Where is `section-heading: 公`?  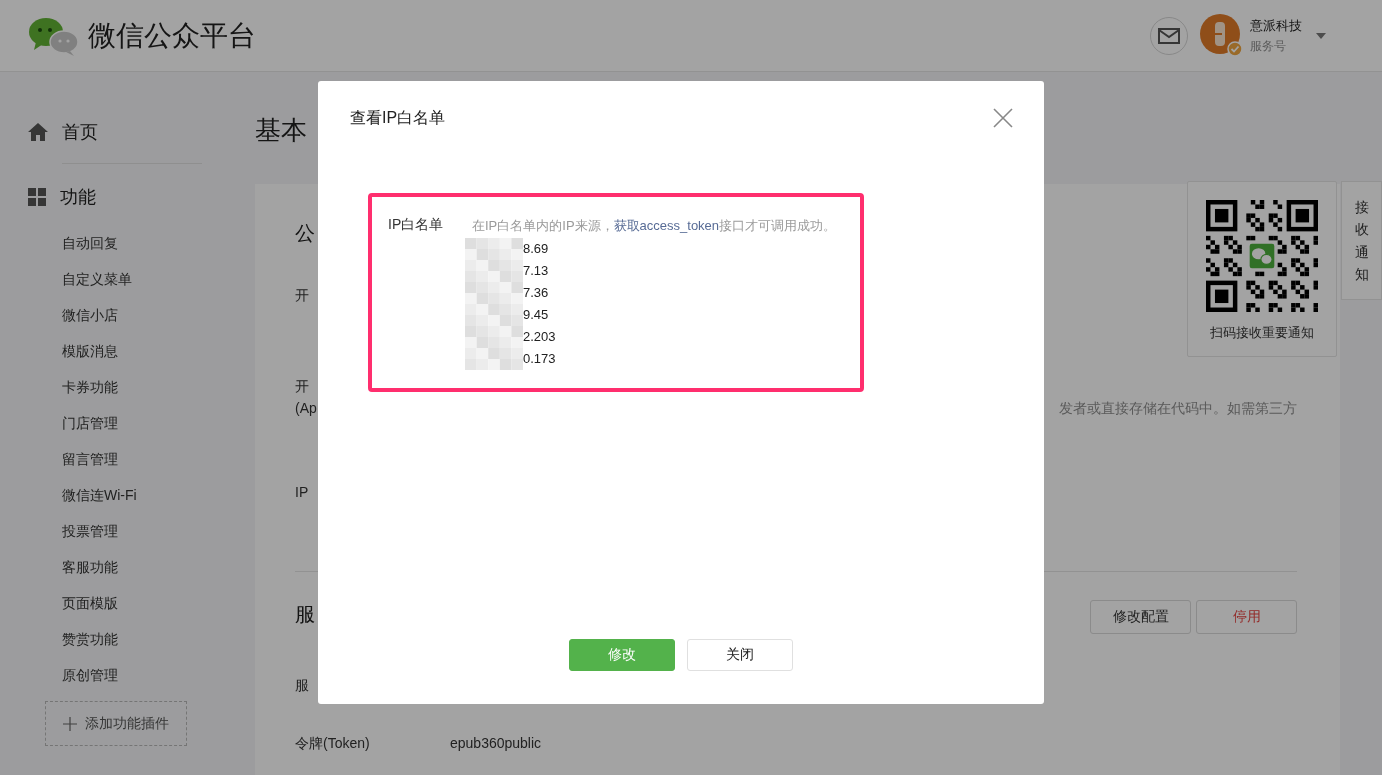 section-heading: 公 is located at coordinates (305, 233).